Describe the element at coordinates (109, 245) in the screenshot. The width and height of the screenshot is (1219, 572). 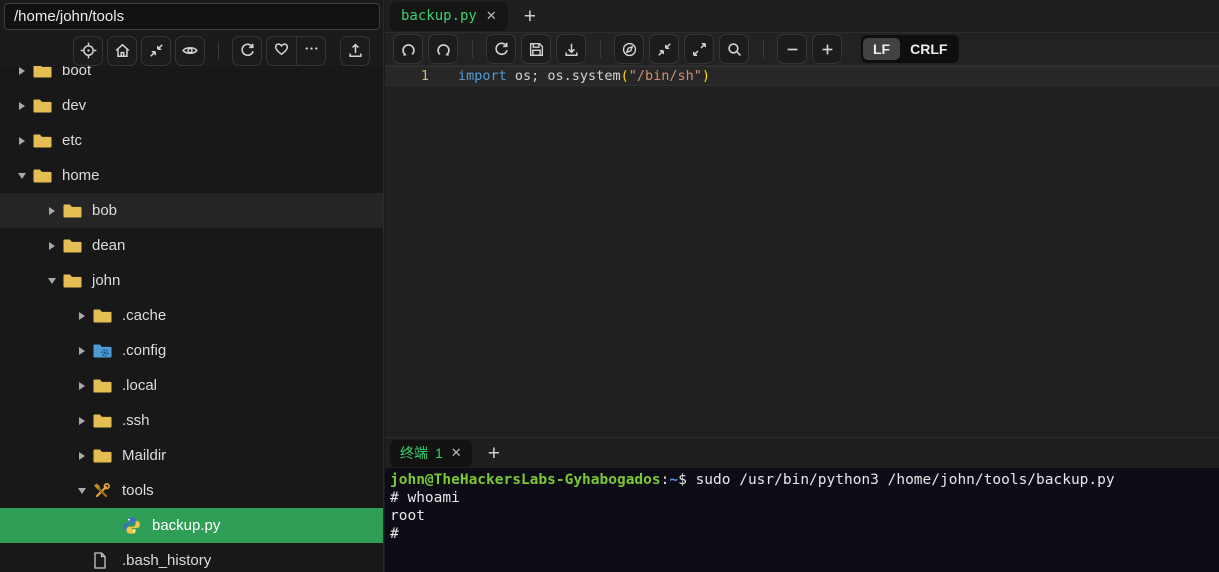
I see `tree-item-label: dean` at that location.